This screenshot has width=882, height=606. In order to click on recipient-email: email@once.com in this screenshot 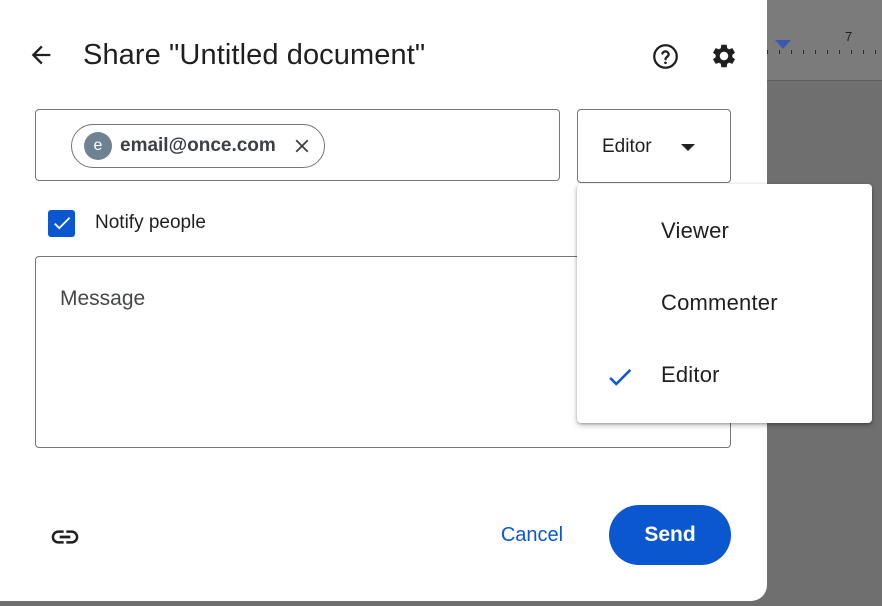, I will do `click(198, 145)`.